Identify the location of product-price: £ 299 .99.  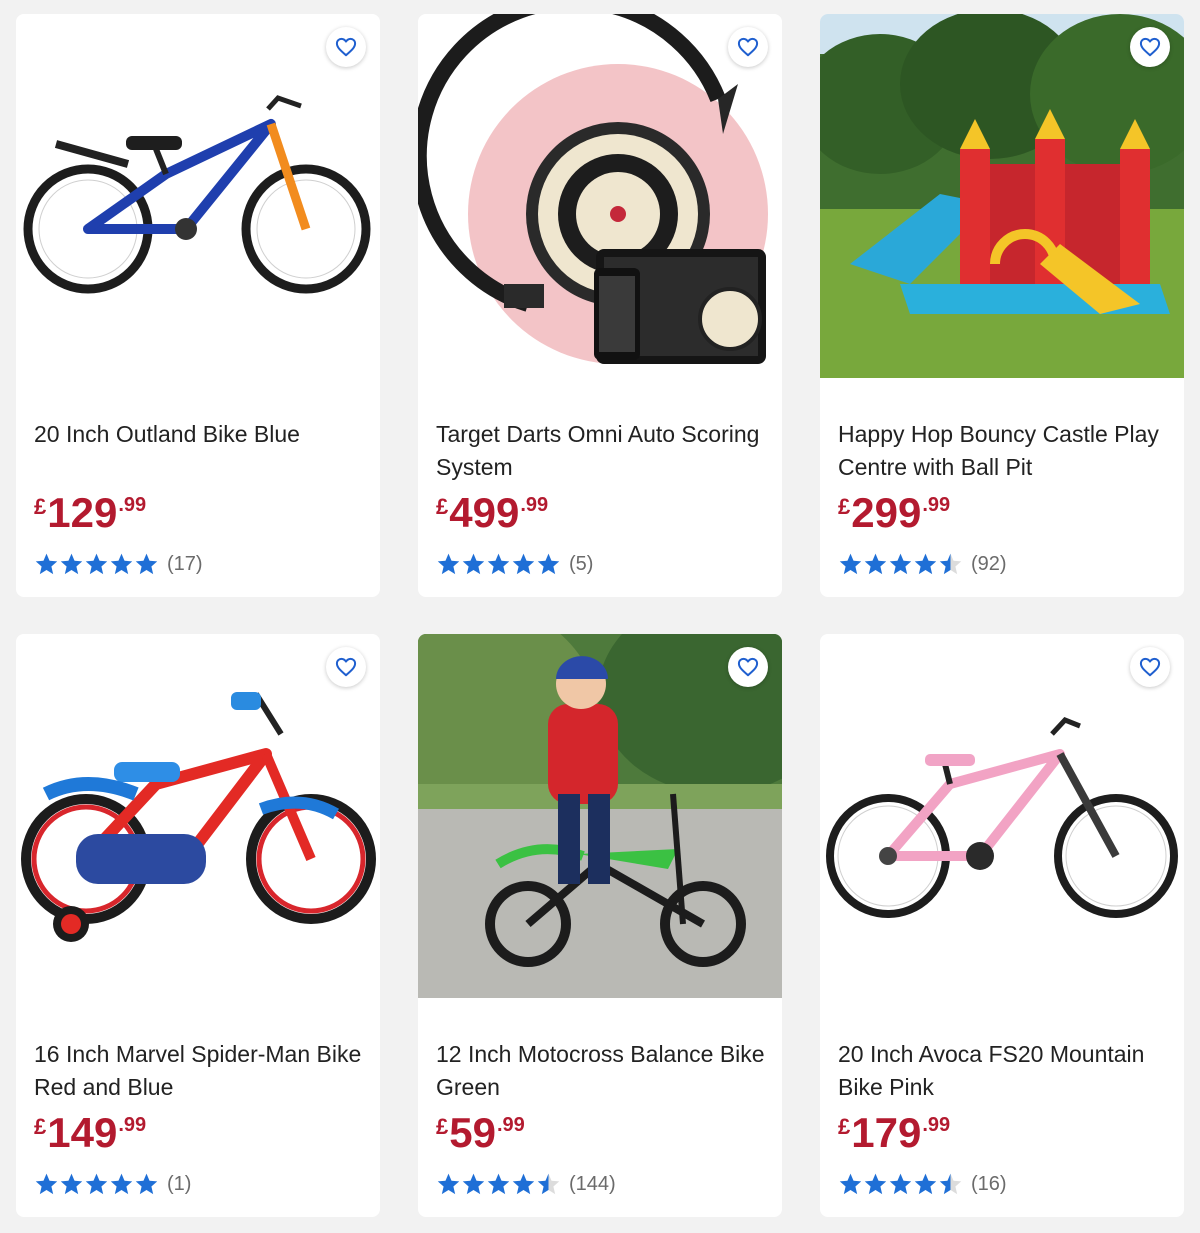
(894, 513).